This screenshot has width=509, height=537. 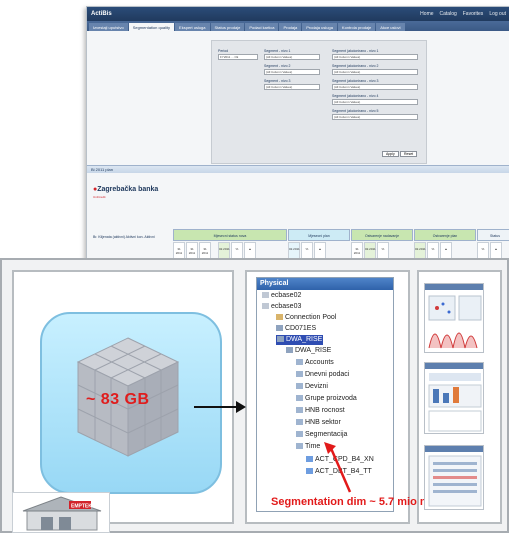 What do you see at coordinates (326, 399) in the screenshot?
I see `tree-node: Grupe proizvoda` at bounding box center [326, 399].